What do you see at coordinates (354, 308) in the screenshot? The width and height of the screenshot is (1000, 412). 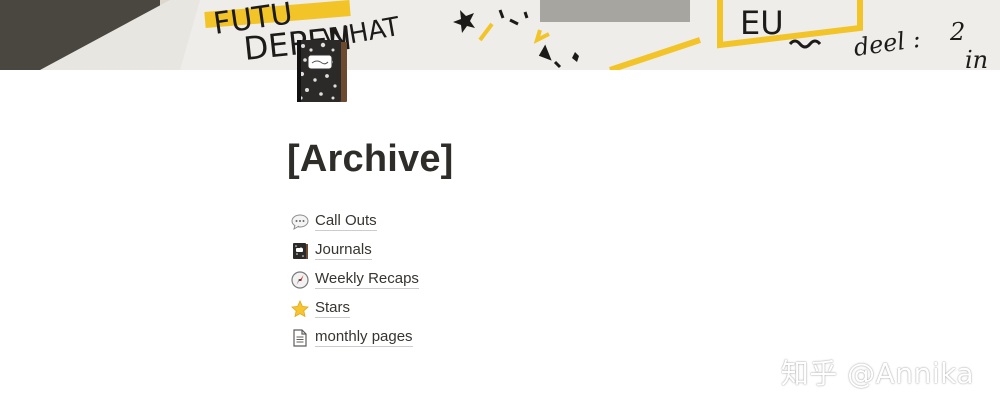 I see `page-link-stars: Stars` at bounding box center [354, 308].